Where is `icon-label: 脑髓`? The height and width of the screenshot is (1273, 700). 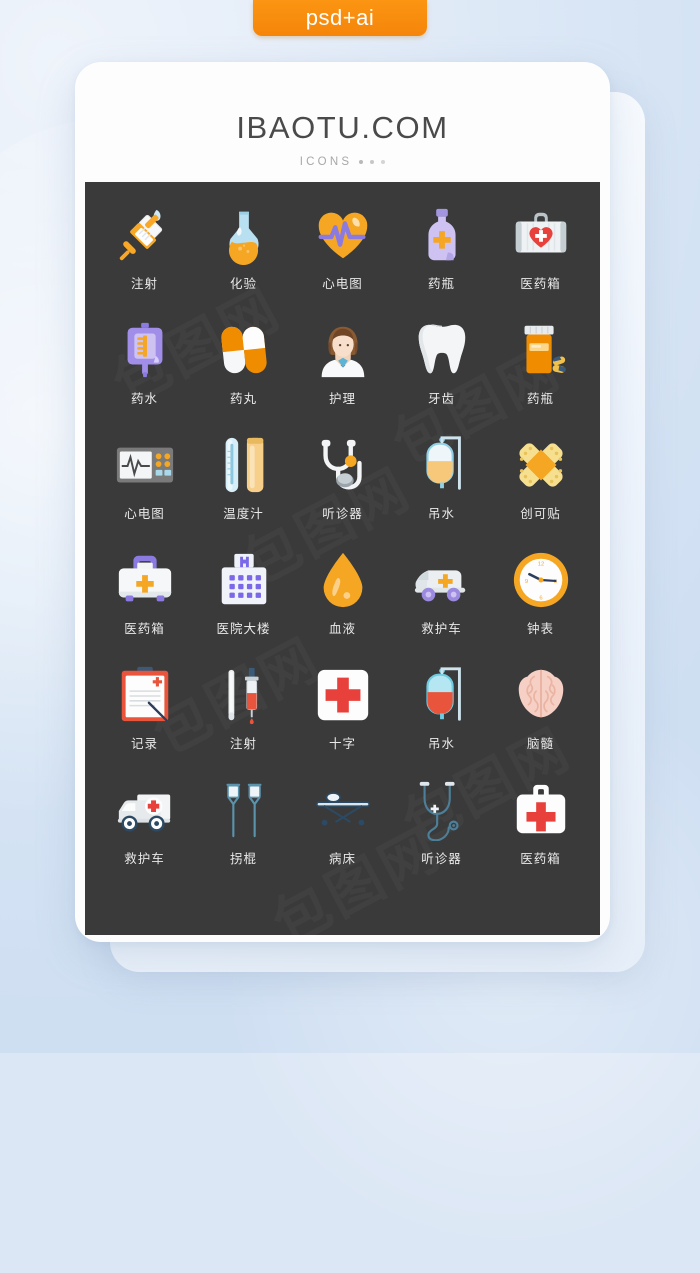 icon-label: 脑髓 is located at coordinates (540, 743).